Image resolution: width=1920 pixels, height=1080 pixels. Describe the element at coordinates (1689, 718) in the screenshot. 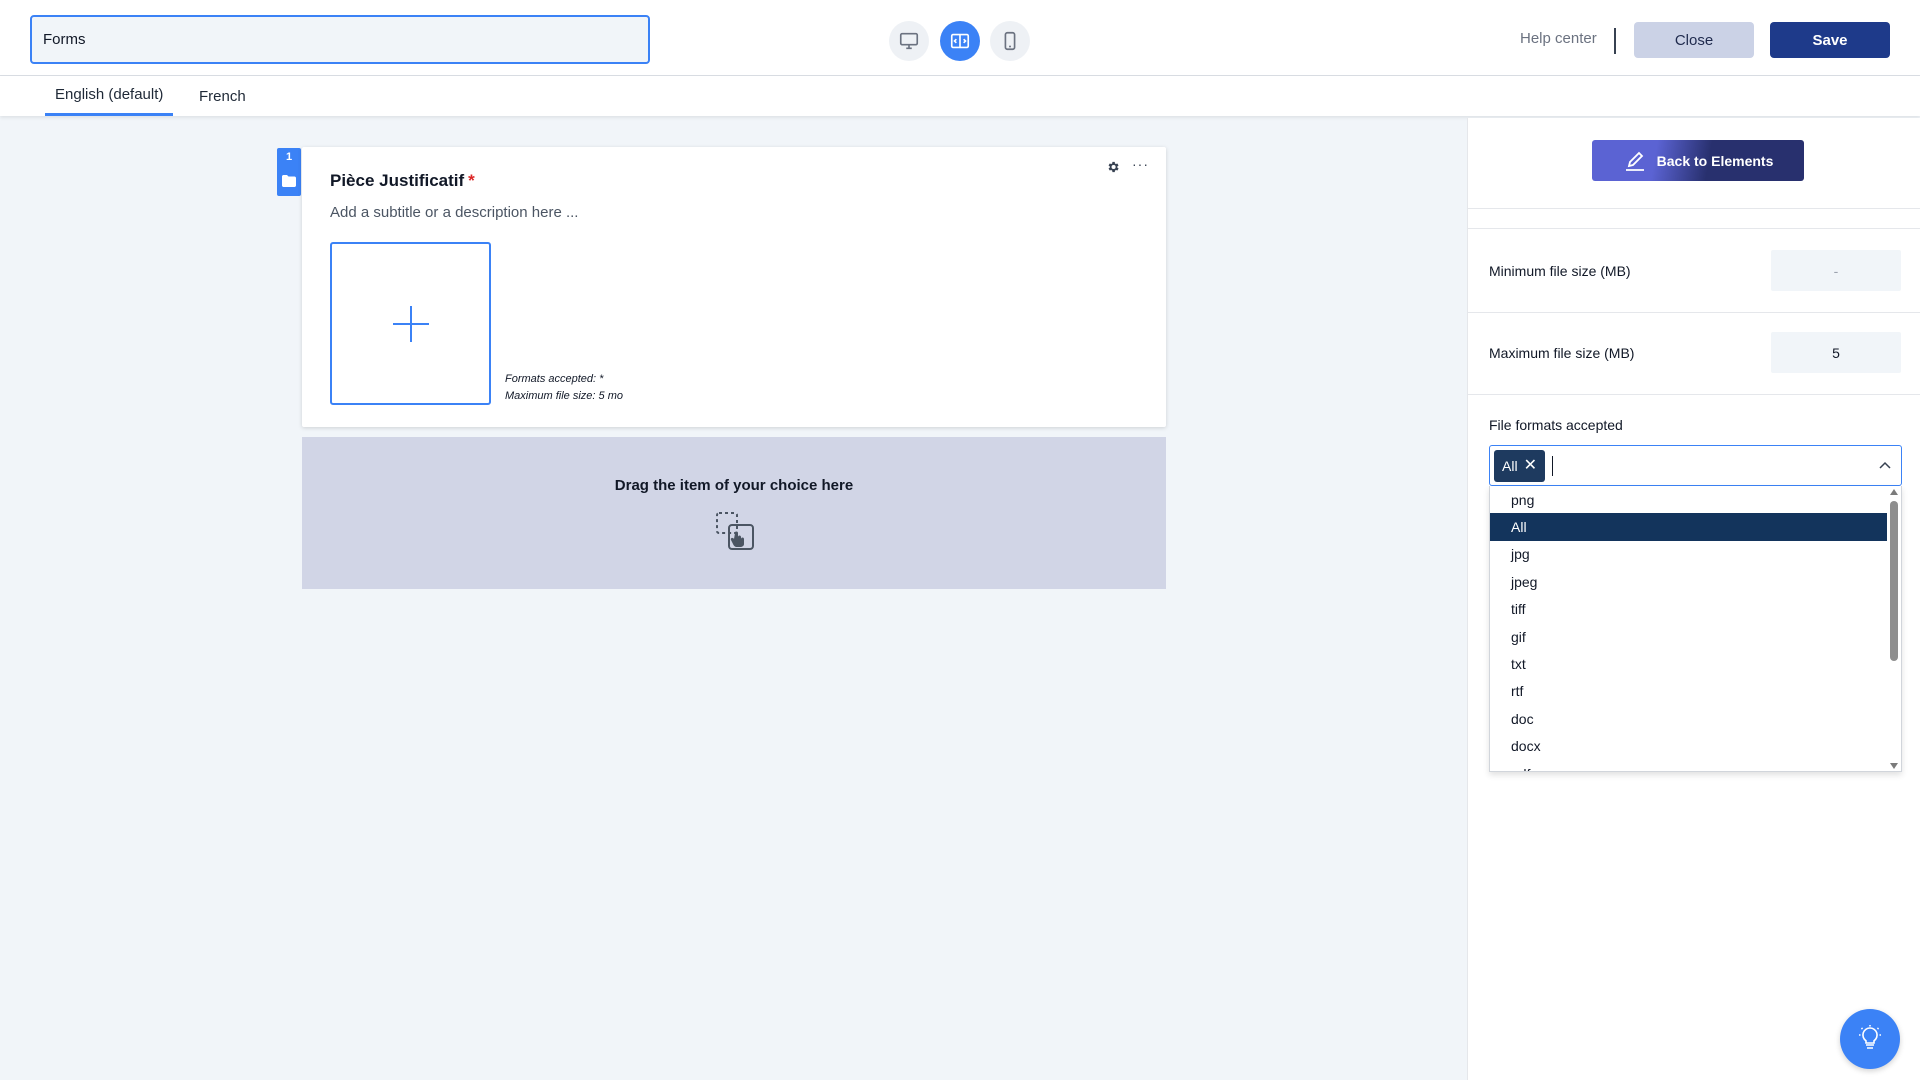

I see `format-option: doc` at that location.